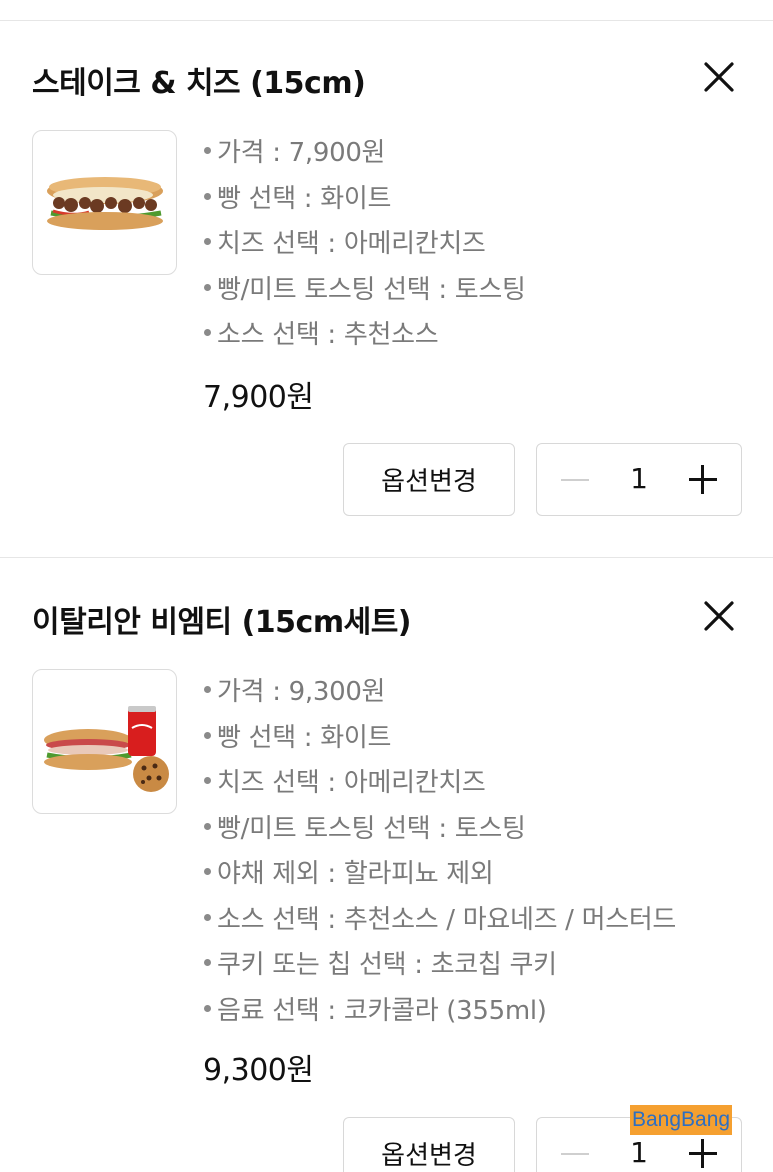 This screenshot has width=773, height=1172. Describe the element at coordinates (222, 622) in the screenshot. I see `item-title: 이탈리안 비엠티 (15cm세트)` at that location.